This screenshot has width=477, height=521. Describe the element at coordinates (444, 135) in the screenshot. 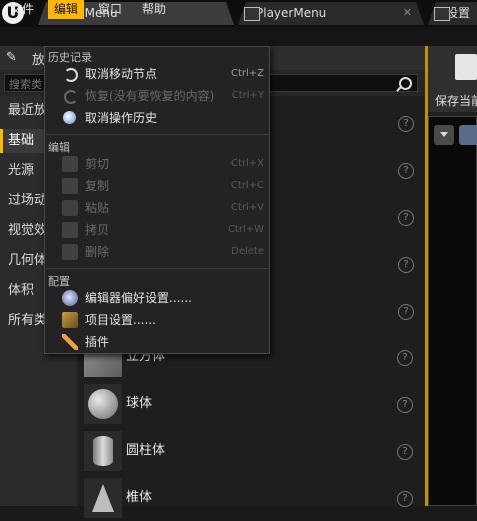

I see `viewport-options-dropdown-icon` at that location.